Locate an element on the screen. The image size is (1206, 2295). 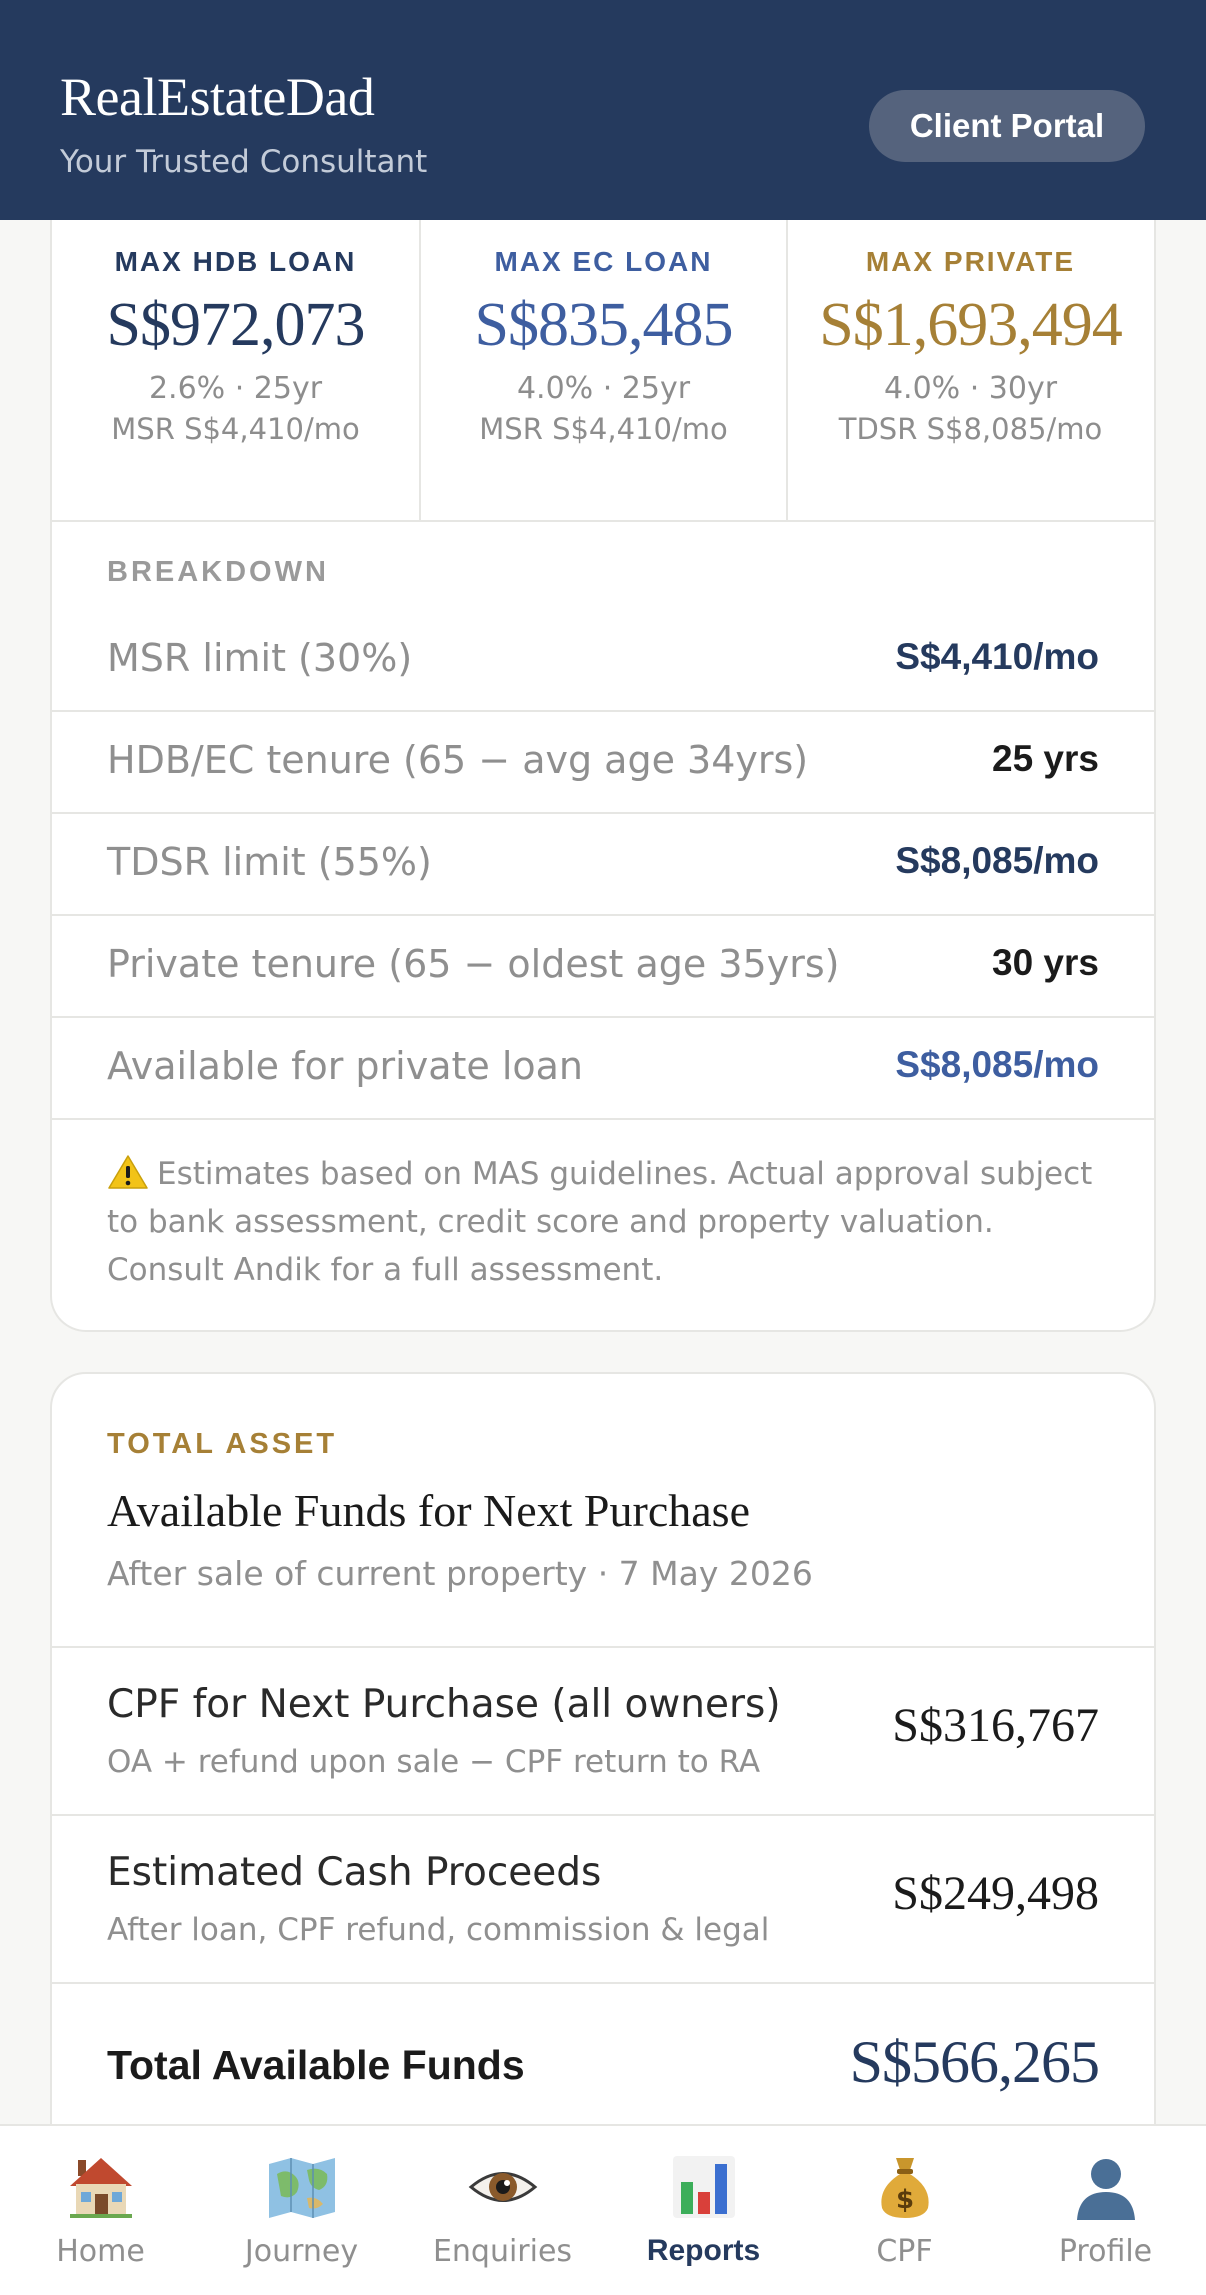
nav-enquiries: Enquiries is located at coordinates (502, 2210).